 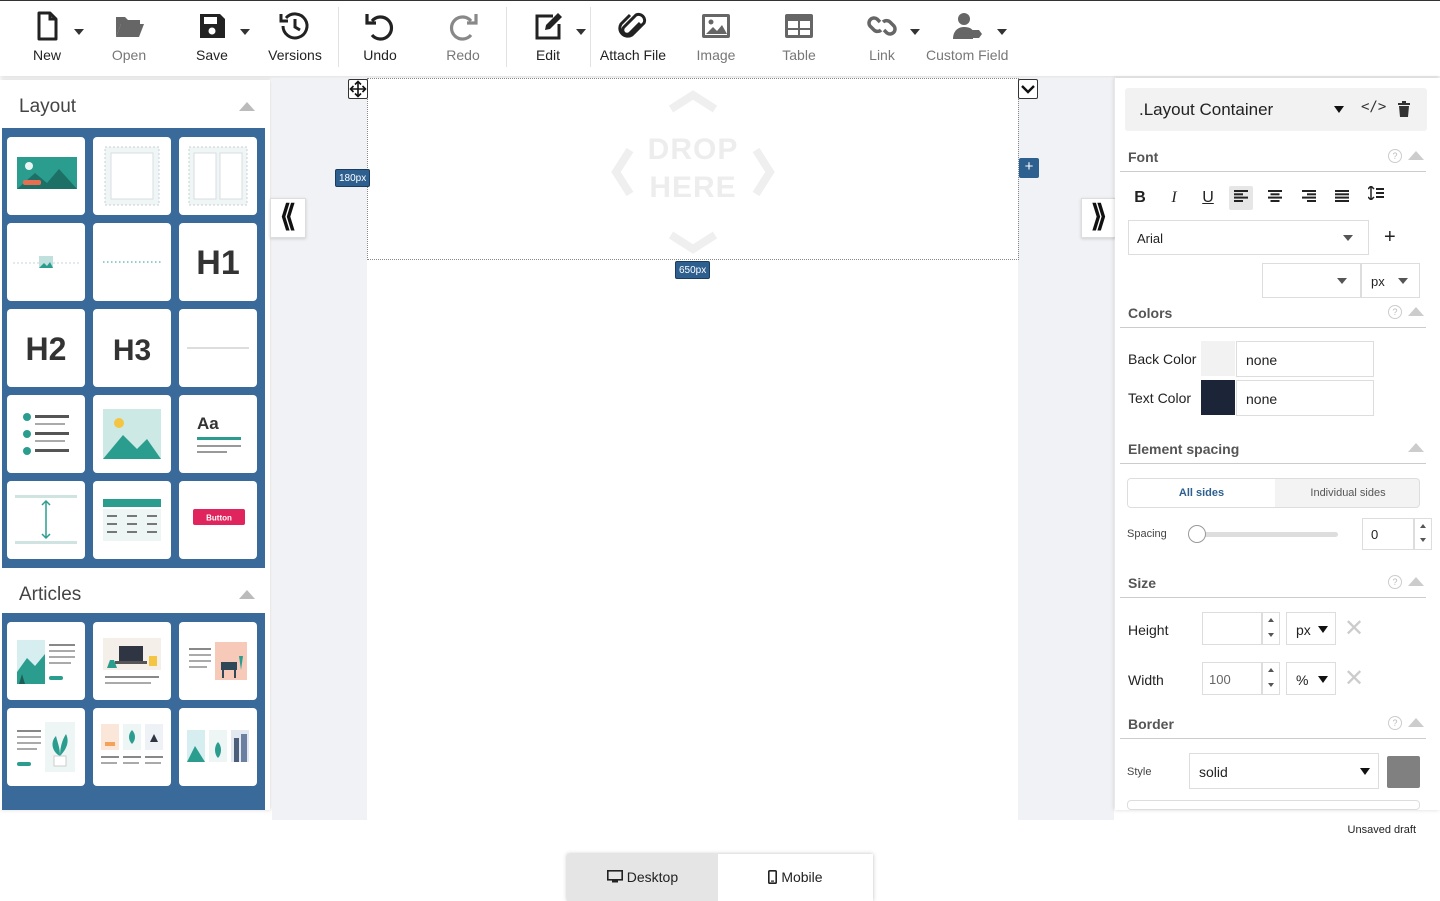 I want to click on new-button: New, so click(x=47, y=39).